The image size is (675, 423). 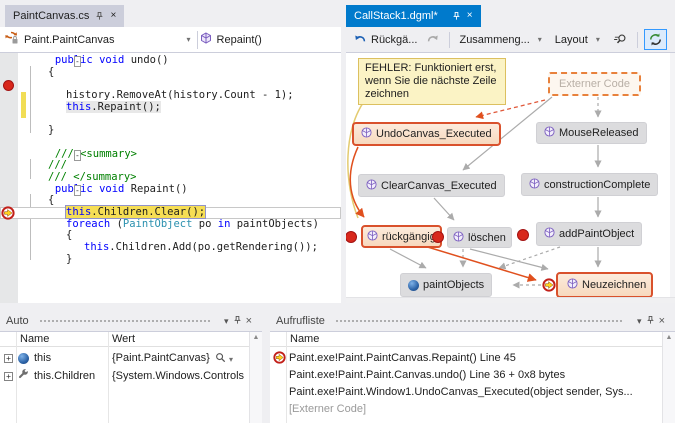 What do you see at coordinates (591, 133) in the screenshot?
I see `node-mousereleased: MouseReleased` at bounding box center [591, 133].